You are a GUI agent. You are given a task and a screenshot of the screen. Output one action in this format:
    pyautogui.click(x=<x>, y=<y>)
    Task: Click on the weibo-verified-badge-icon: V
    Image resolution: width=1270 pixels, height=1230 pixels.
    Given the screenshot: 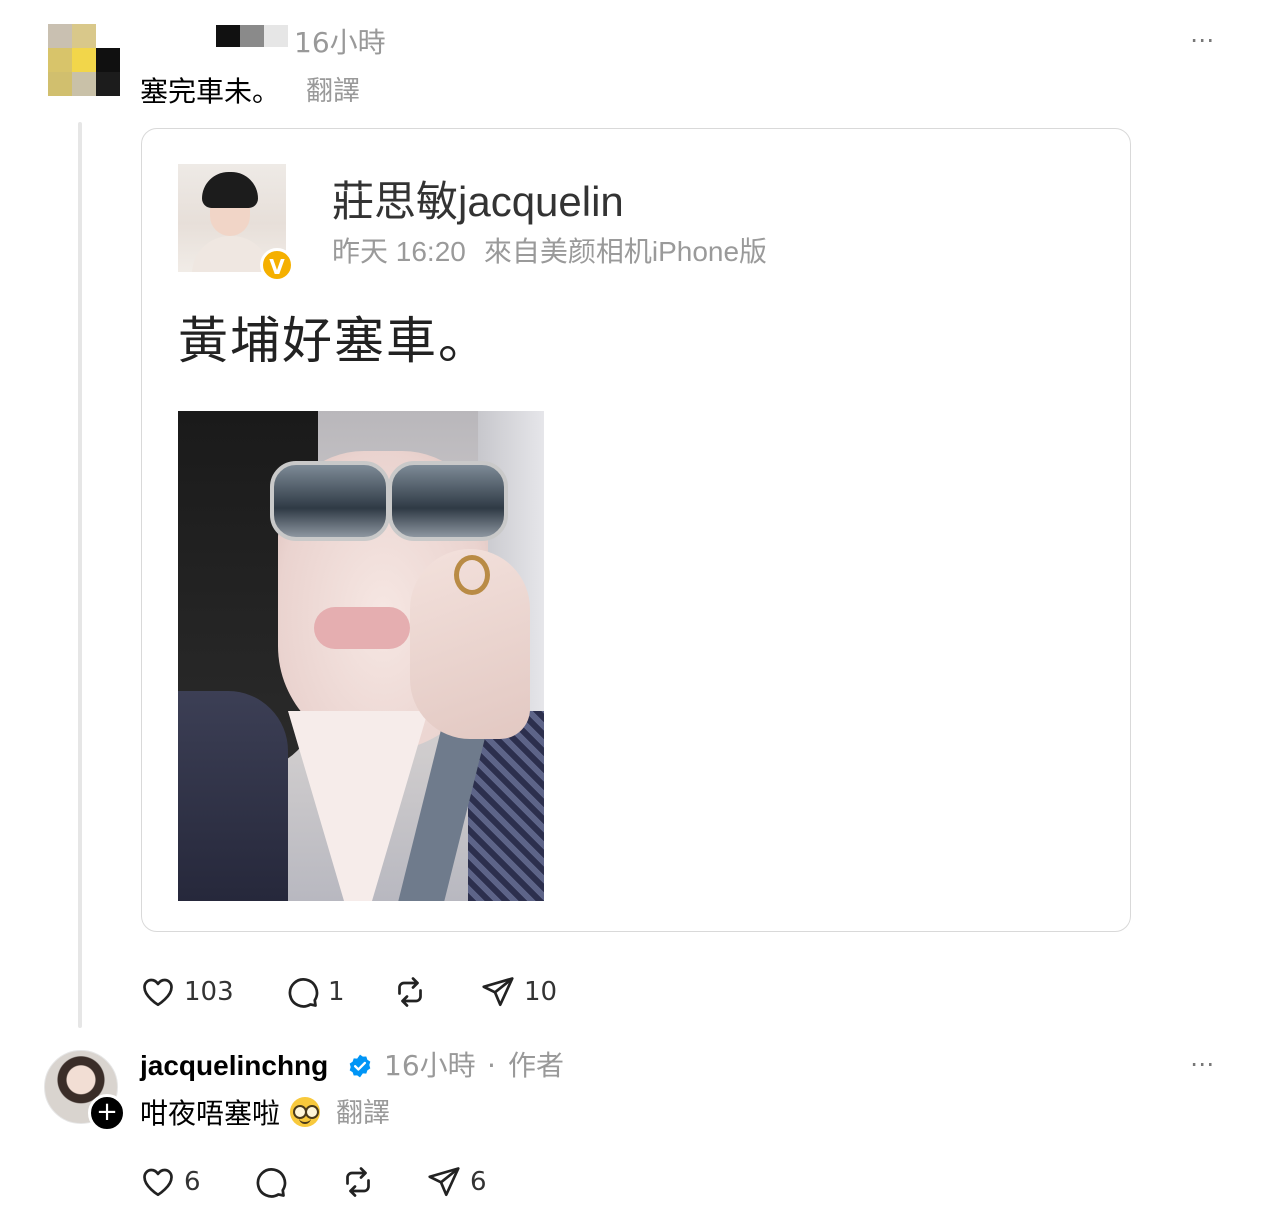 What is the action you would take?
    pyautogui.click(x=277, y=265)
    